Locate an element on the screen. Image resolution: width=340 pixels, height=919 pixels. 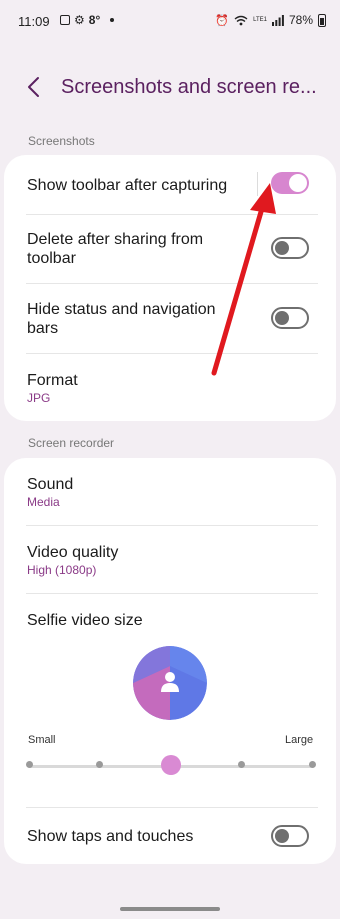
alarm-icon: ⏰ is located at coordinates (222, 20).